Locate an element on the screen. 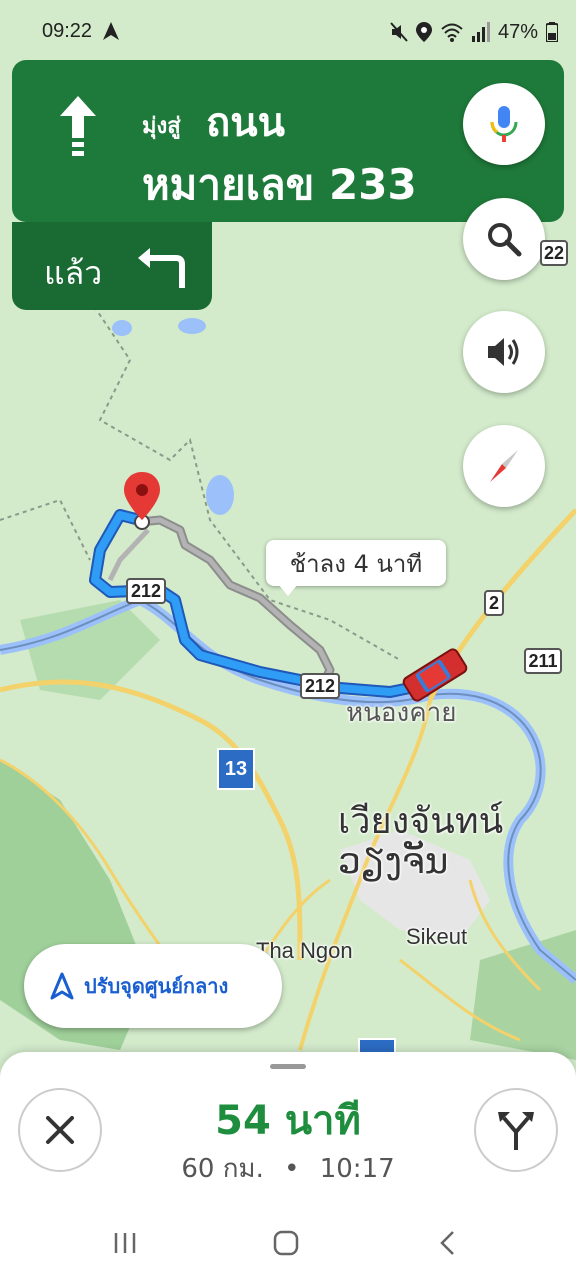 This screenshot has height=1280, width=576. recenter-label: ปรับจุดศูนย์กลาง is located at coordinates (156, 986).